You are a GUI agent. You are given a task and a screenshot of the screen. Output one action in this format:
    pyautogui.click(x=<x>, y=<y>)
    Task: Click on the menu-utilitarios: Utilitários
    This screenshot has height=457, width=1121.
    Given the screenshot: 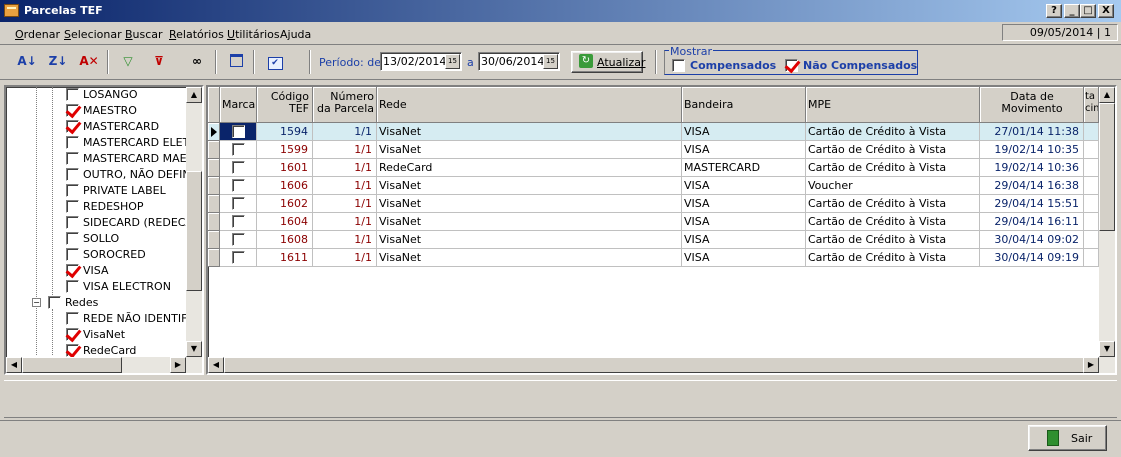 What is the action you would take?
    pyautogui.click(x=253, y=34)
    